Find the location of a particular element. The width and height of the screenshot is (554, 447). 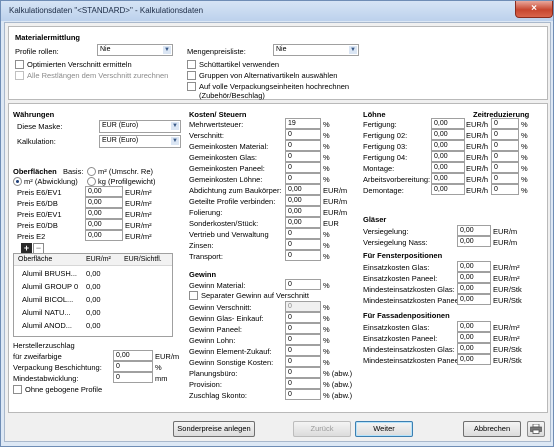

restlaengen-checkbox is located at coordinates (19, 75).